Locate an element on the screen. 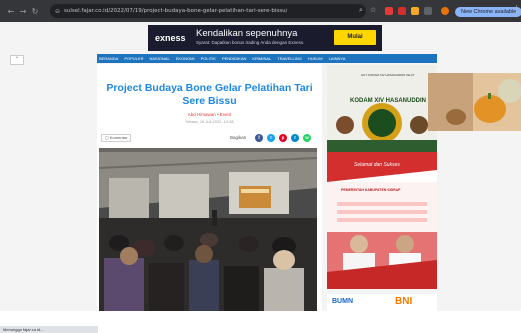 The image size is (521, 333). reload-icon: ↻ is located at coordinates (35, 11).